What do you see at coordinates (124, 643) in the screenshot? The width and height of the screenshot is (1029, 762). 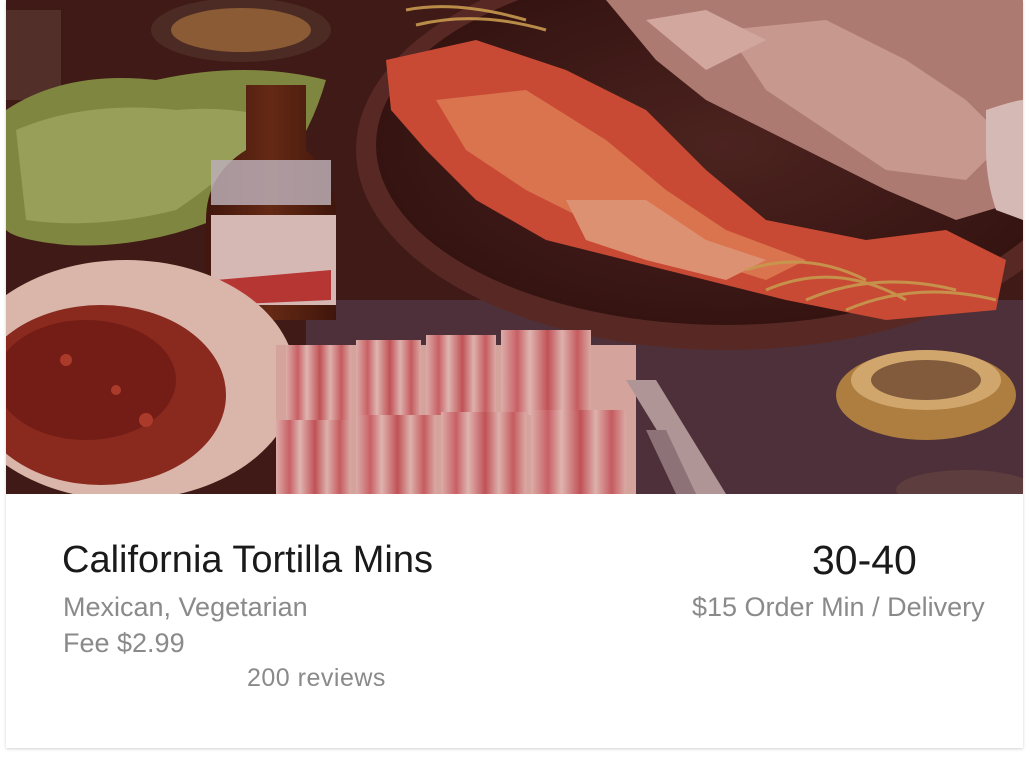 I see `delivery-fee: Fee $2.99` at bounding box center [124, 643].